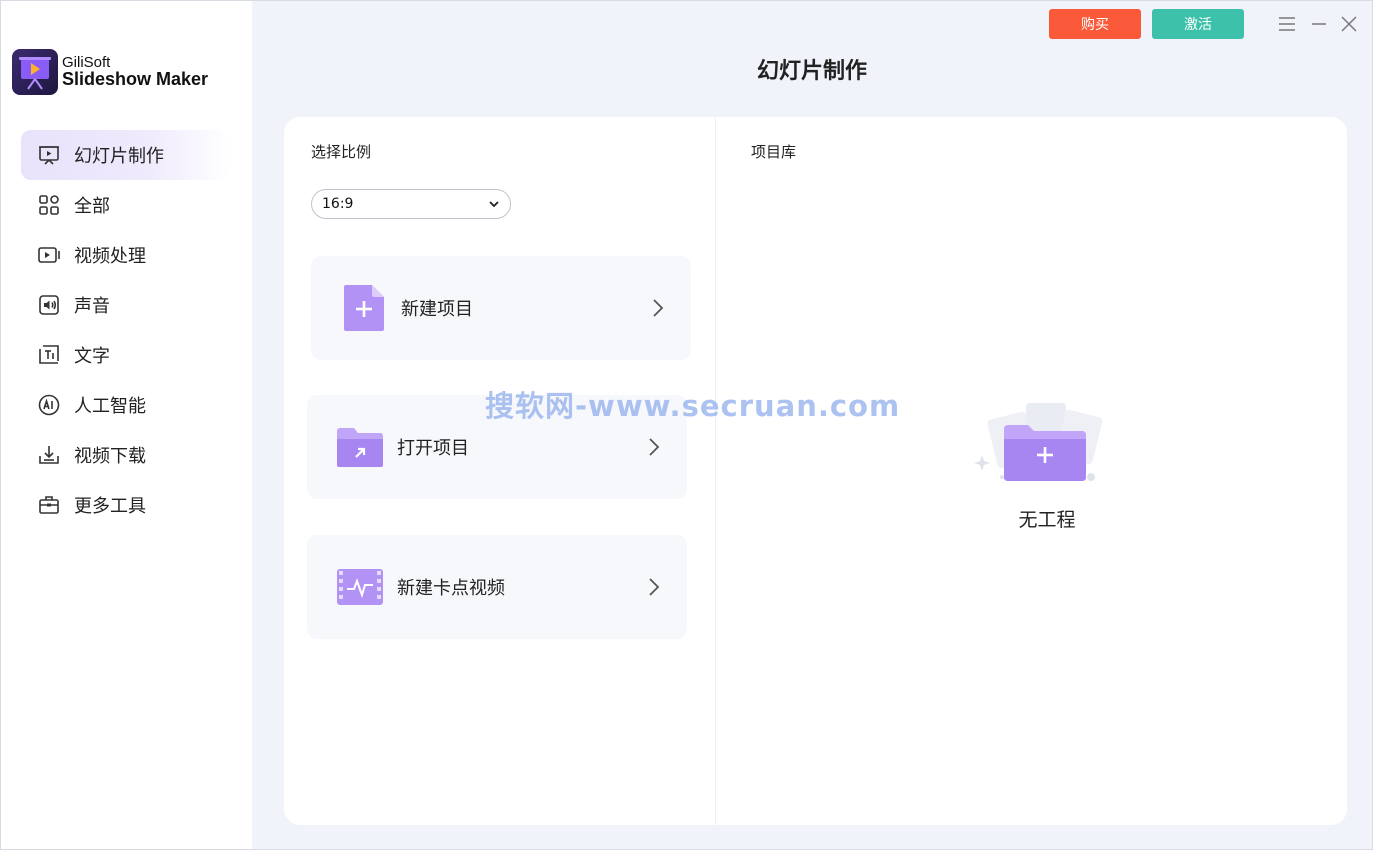 This screenshot has width=1373, height=850. What do you see at coordinates (715, 471) in the screenshot?
I see `panel-divider` at bounding box center [715, 471].